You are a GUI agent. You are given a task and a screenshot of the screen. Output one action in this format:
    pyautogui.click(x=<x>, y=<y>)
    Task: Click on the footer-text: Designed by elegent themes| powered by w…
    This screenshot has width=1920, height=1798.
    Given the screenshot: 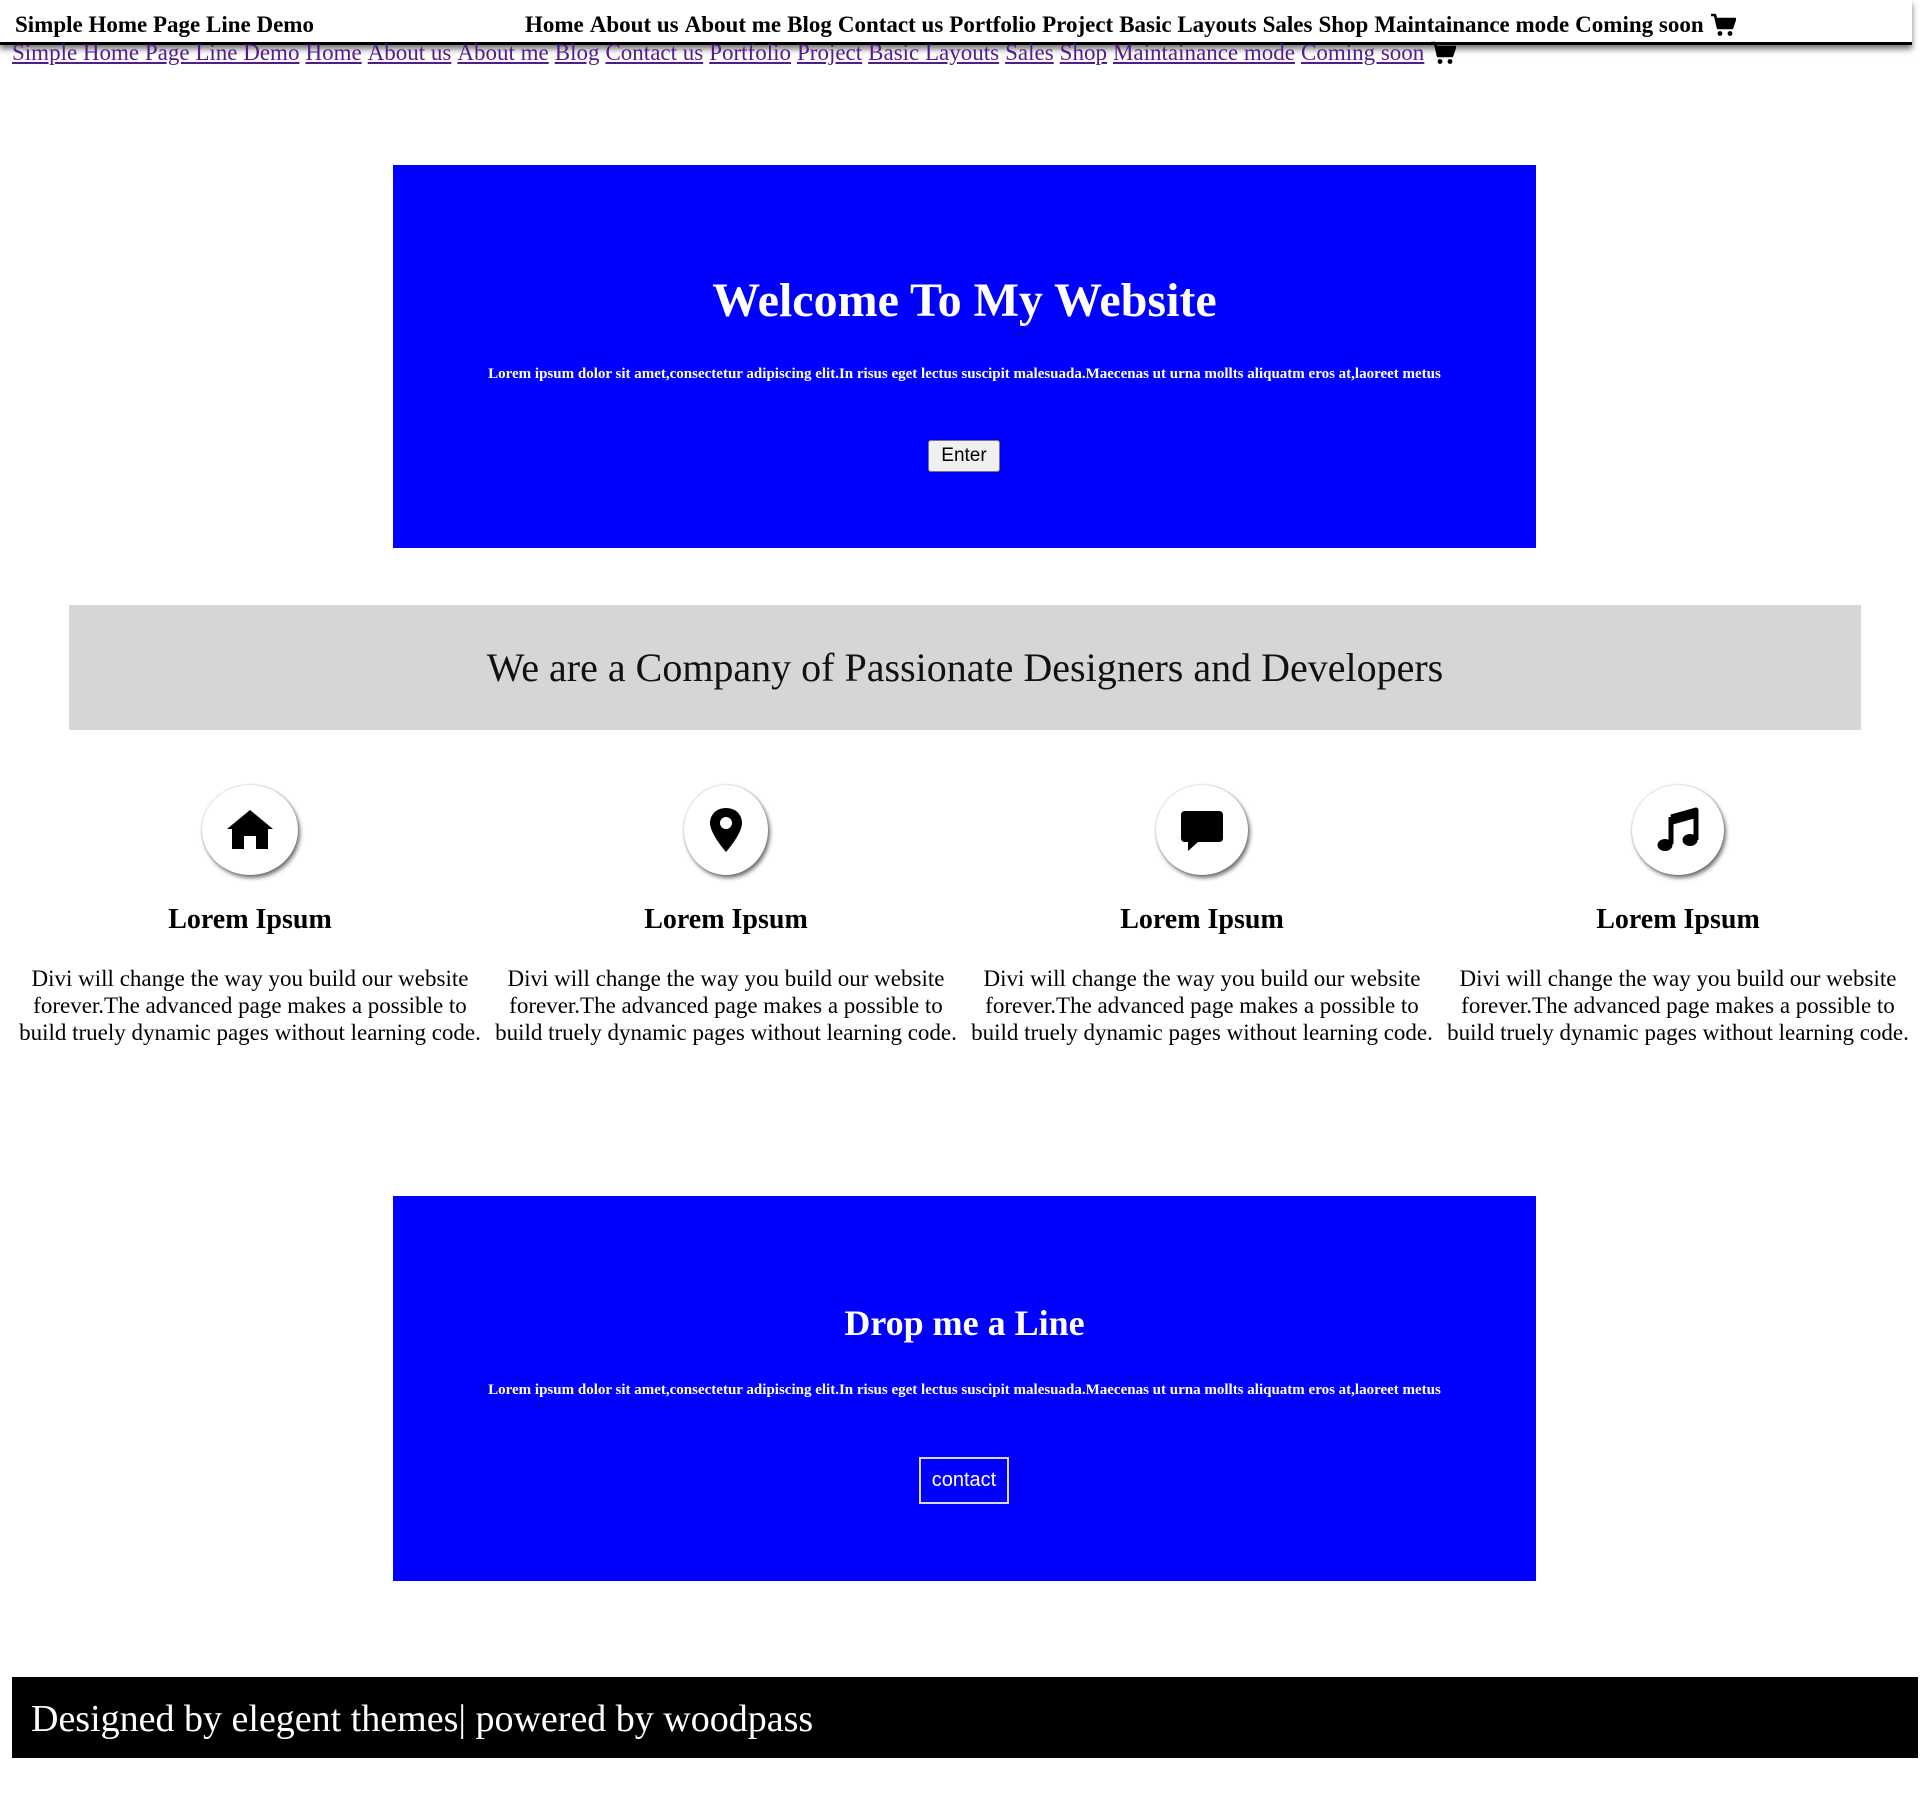 What is the action you would take?
    pyautogui.click(x=422, y=1719)
    